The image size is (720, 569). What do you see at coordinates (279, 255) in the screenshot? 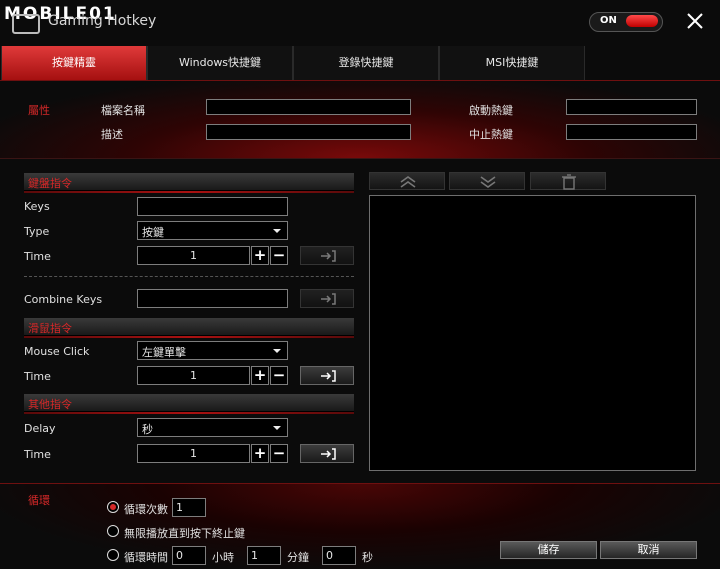
I see `keyboard-time-minus-button: −` at bounding box center [279, 255].